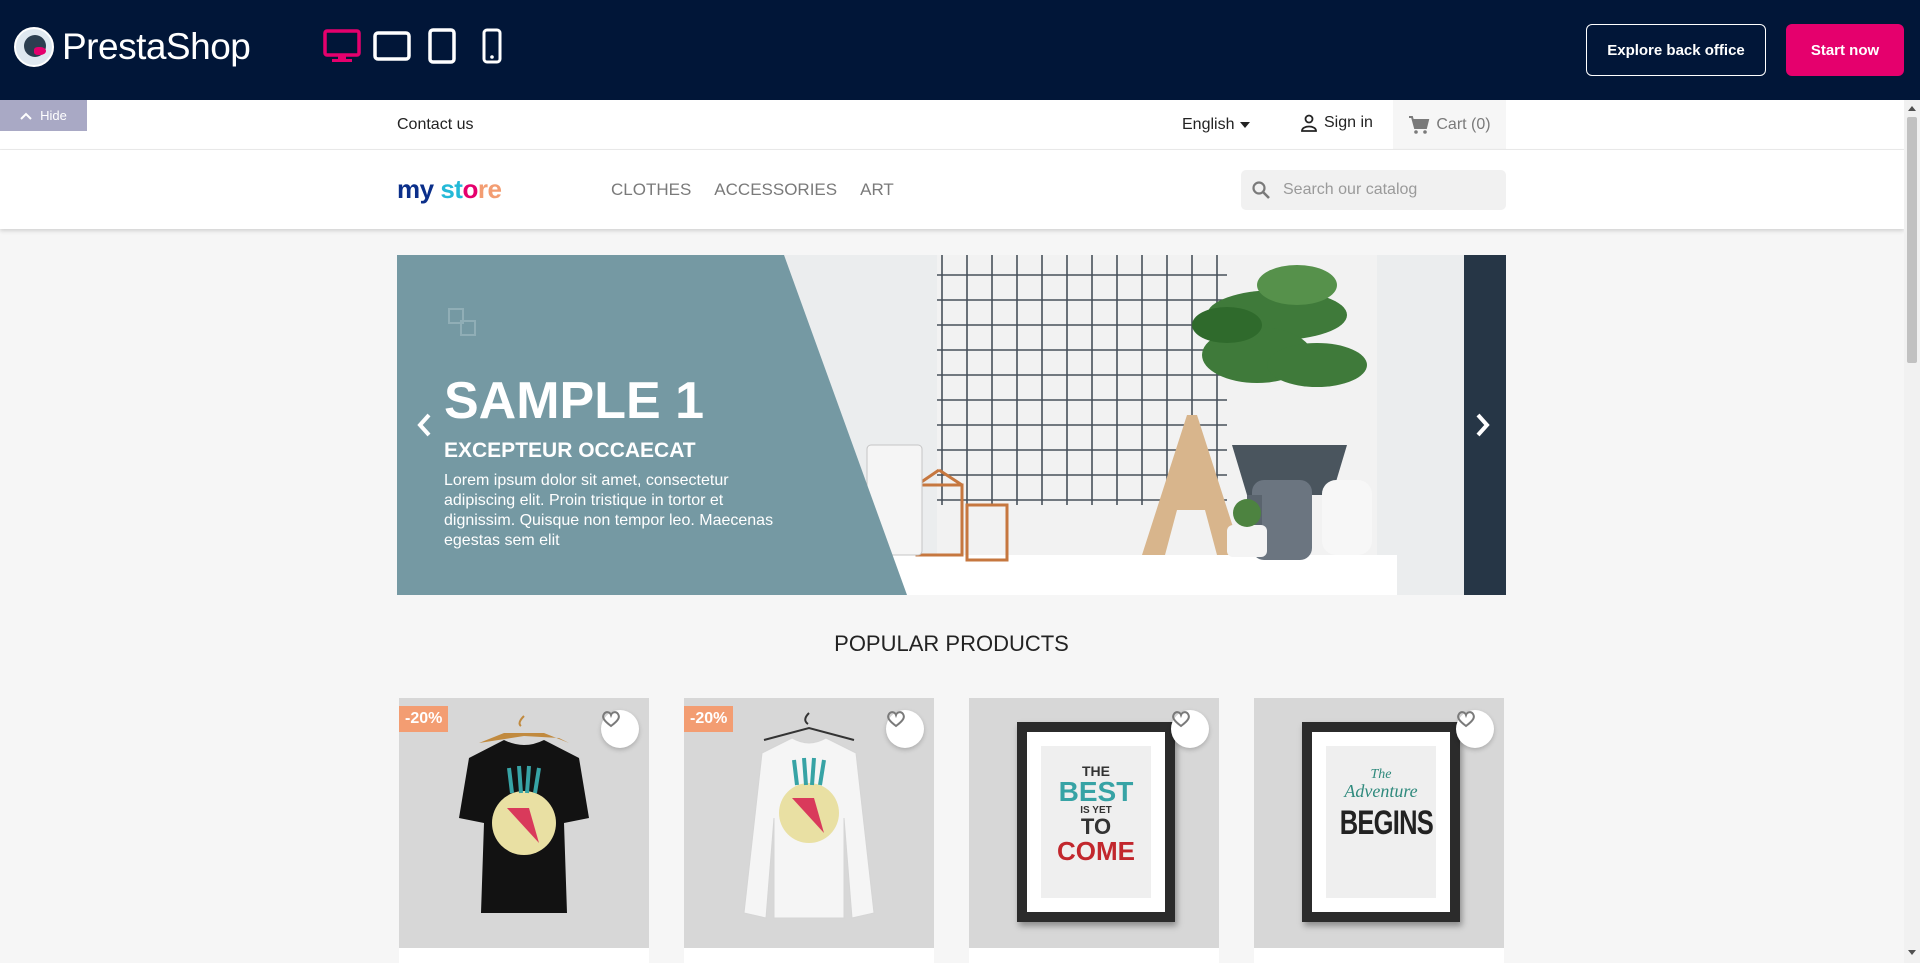 The width and height of the screenshot is (1920, 963). I want to click on slide-title: SAMPLE 1, so click(574, 401).